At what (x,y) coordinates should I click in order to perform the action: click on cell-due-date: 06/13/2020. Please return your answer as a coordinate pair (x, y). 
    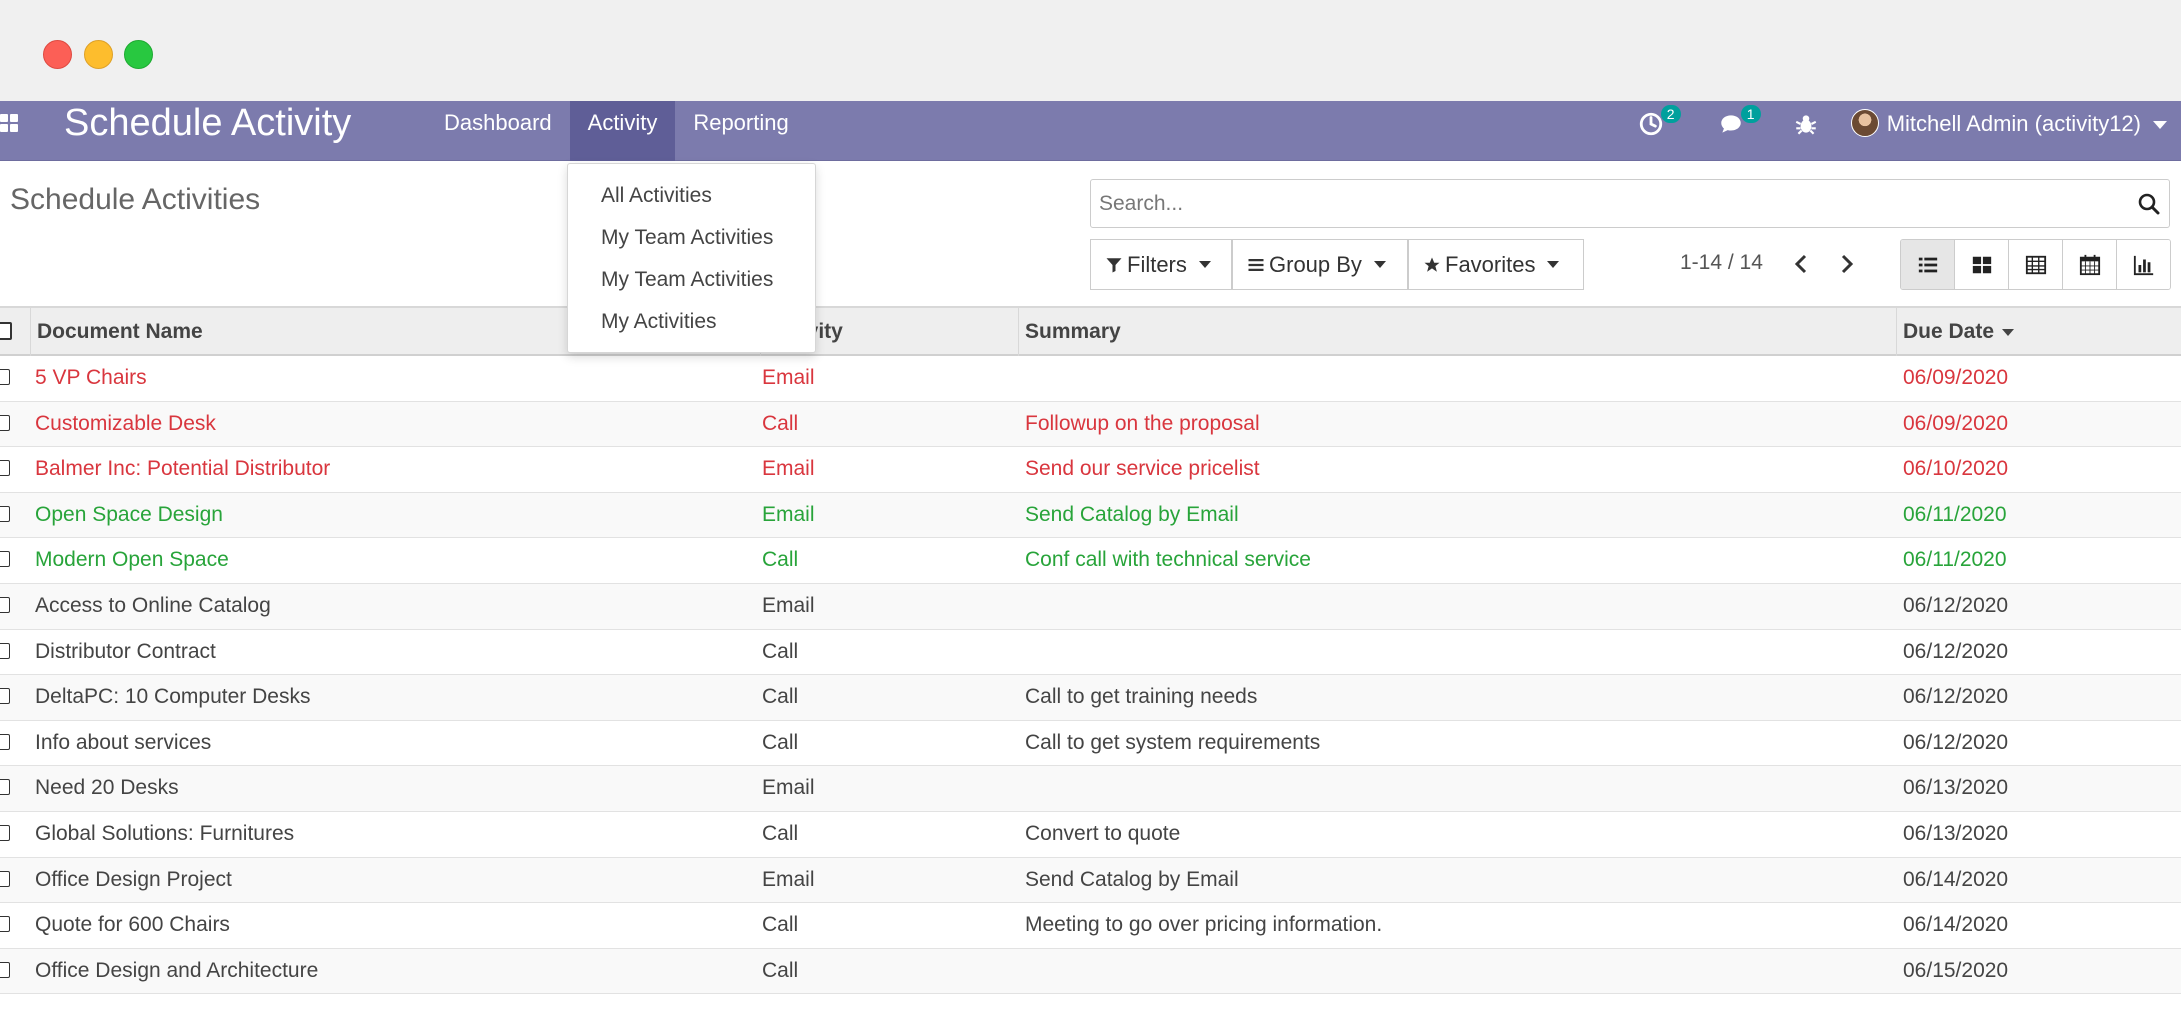
    Looking at the image, I should click on (1956, 833).